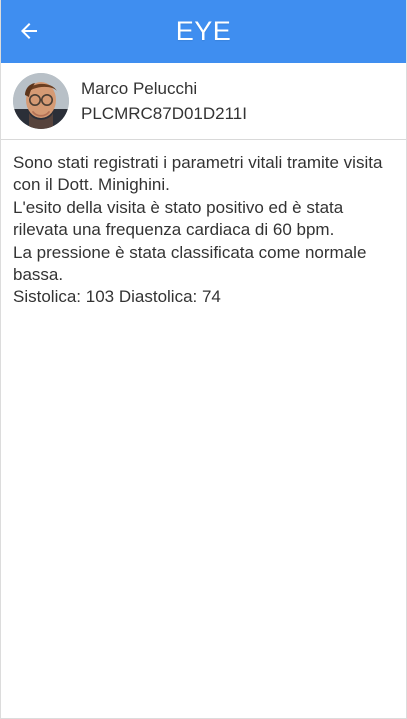 This screenshot has width=407, height=719. What do you see at coordinates (139, 88) in the screenshot?
I see `patient-name: Marco Pelucchi` at bounding box center [139, 88].